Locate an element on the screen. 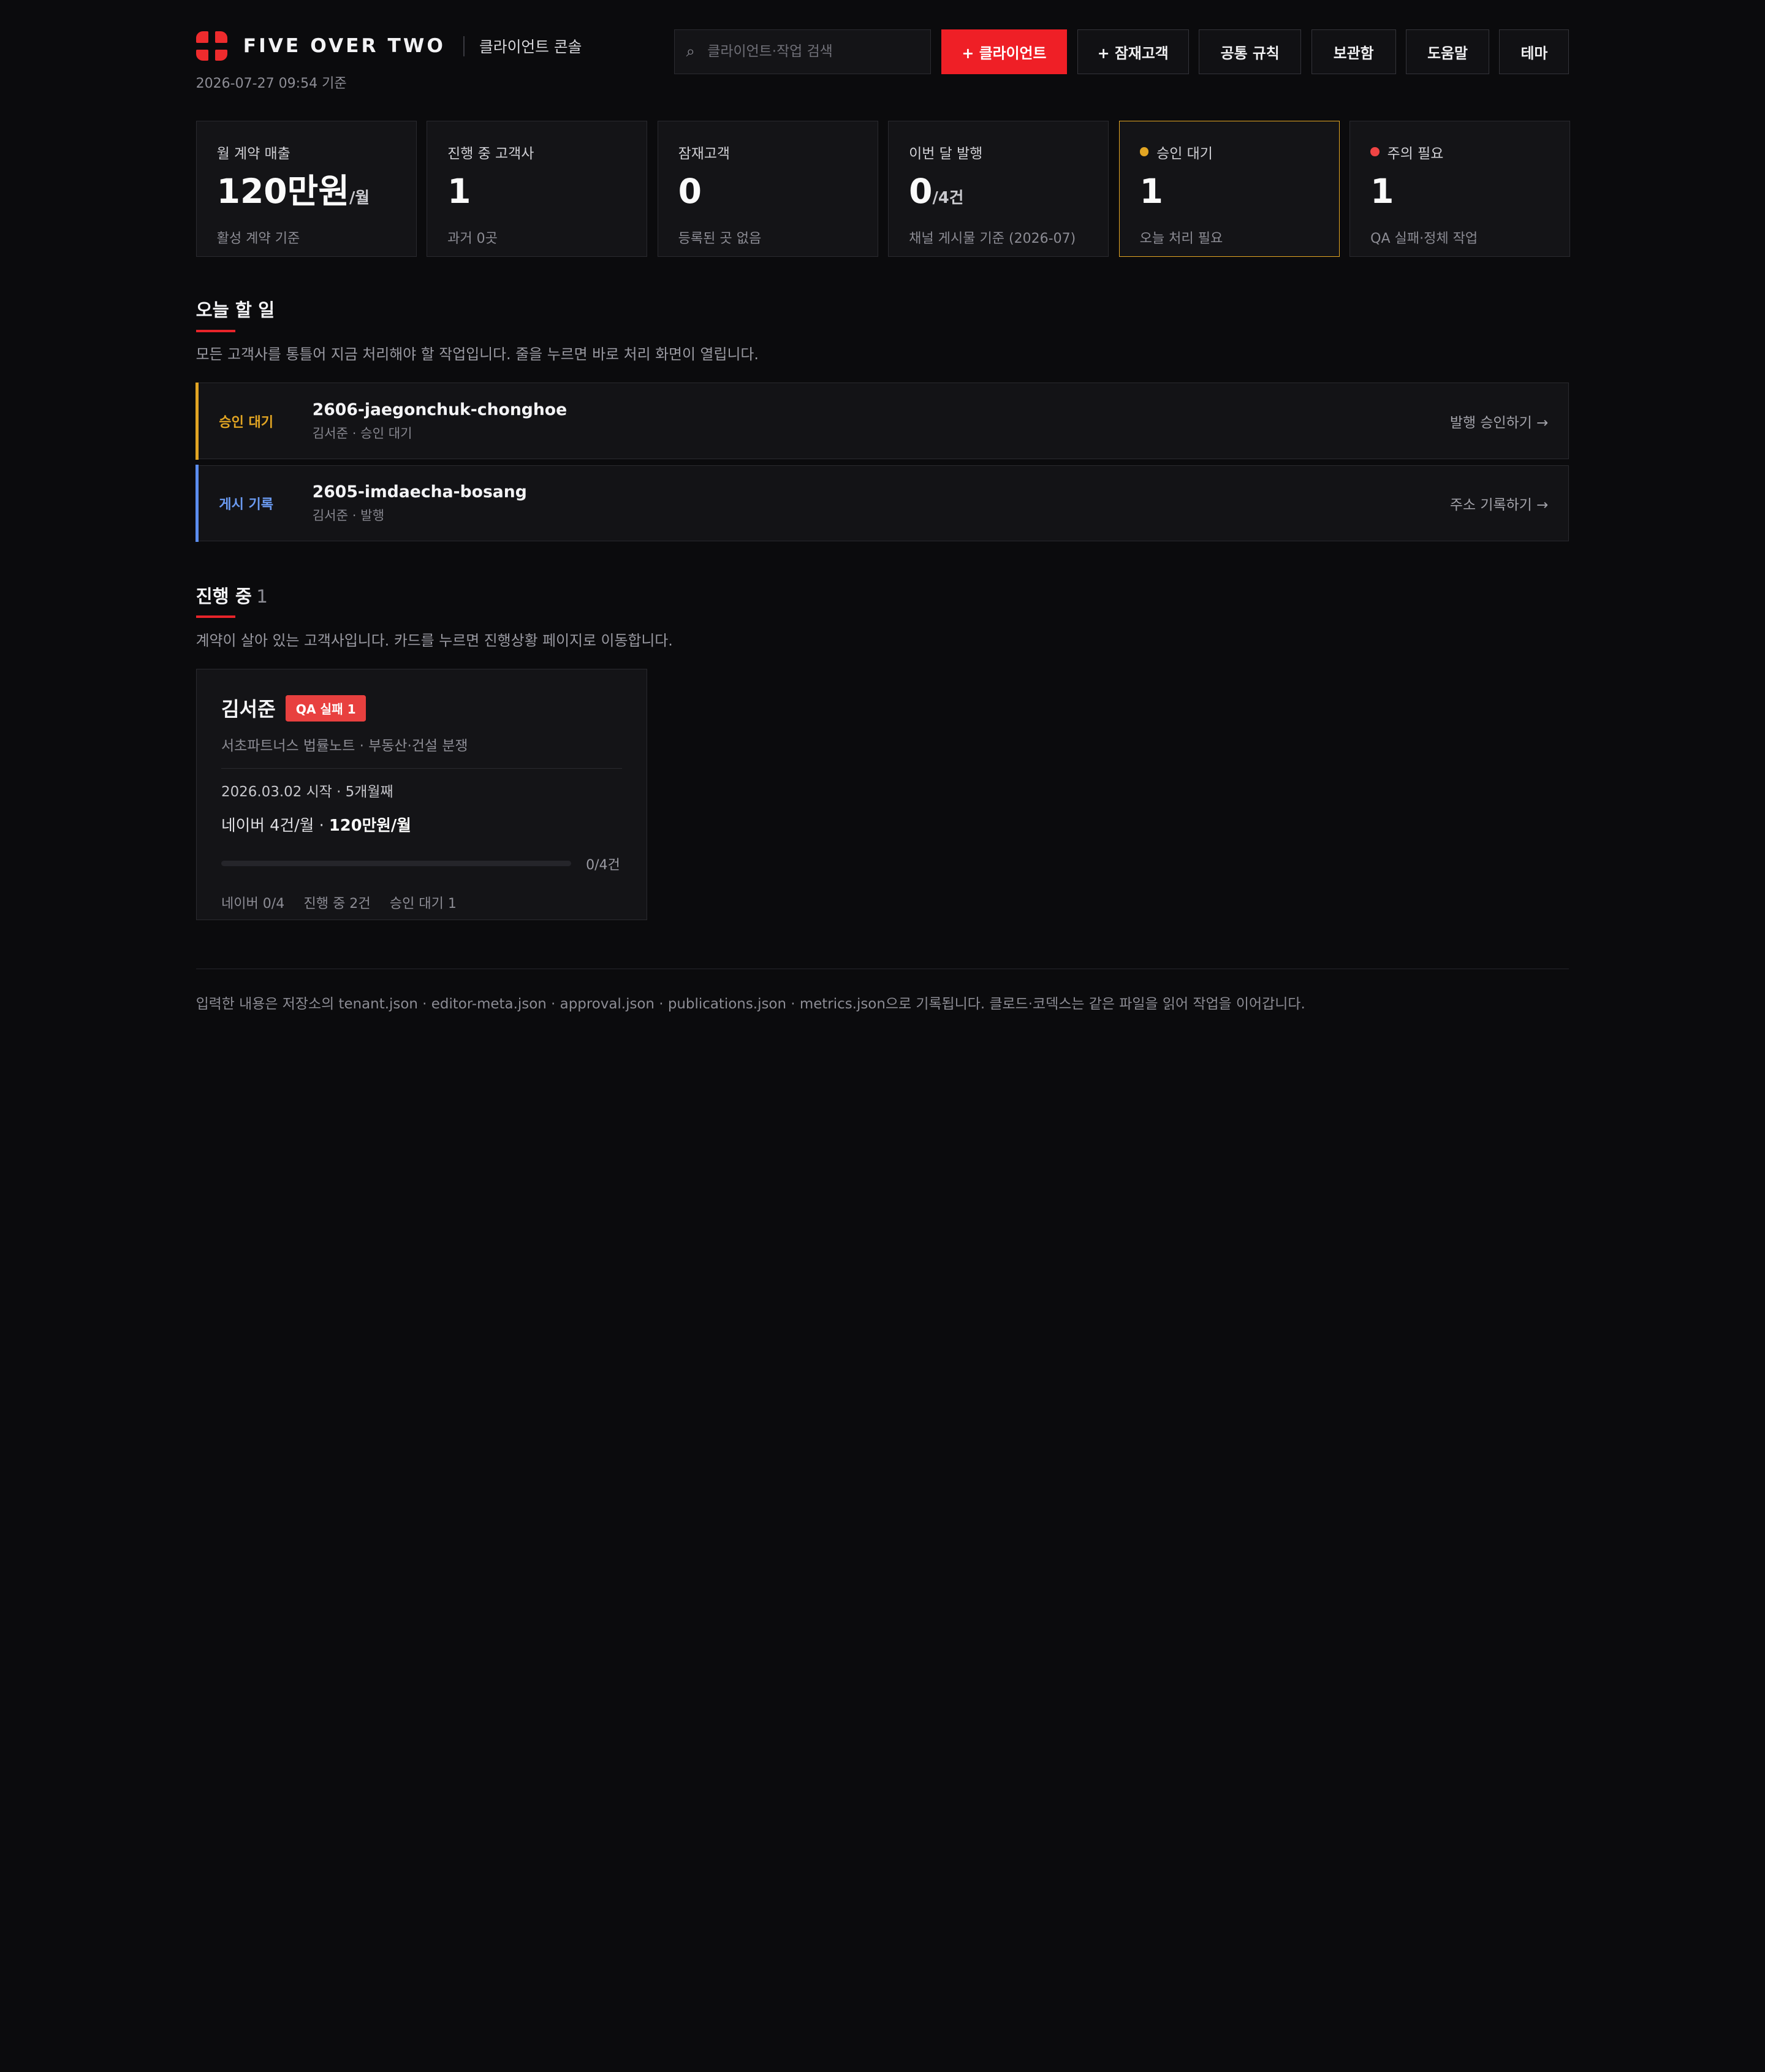  brand-name: FIVE OVER TWO is located at coordinates (344, 46).